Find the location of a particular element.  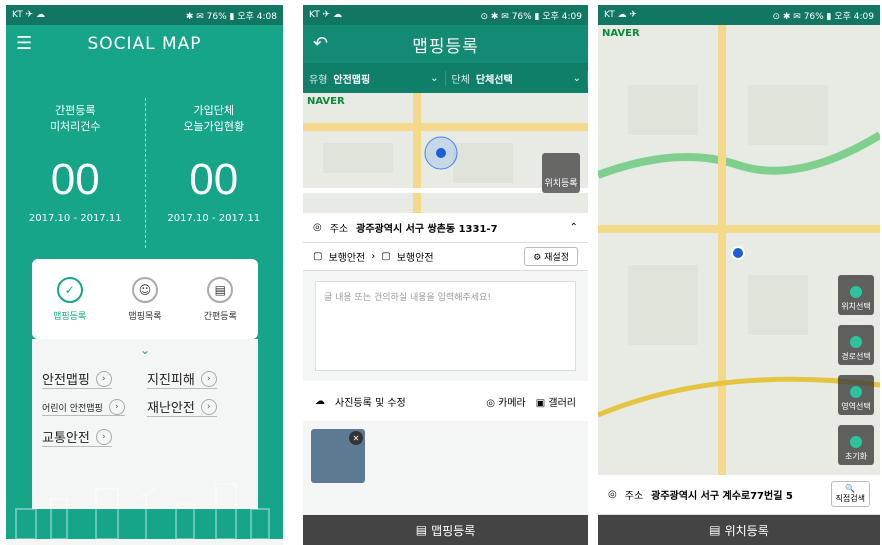

menu-mapping-list: ☺ 맵핑목록 is located at coordinates (145, 299).